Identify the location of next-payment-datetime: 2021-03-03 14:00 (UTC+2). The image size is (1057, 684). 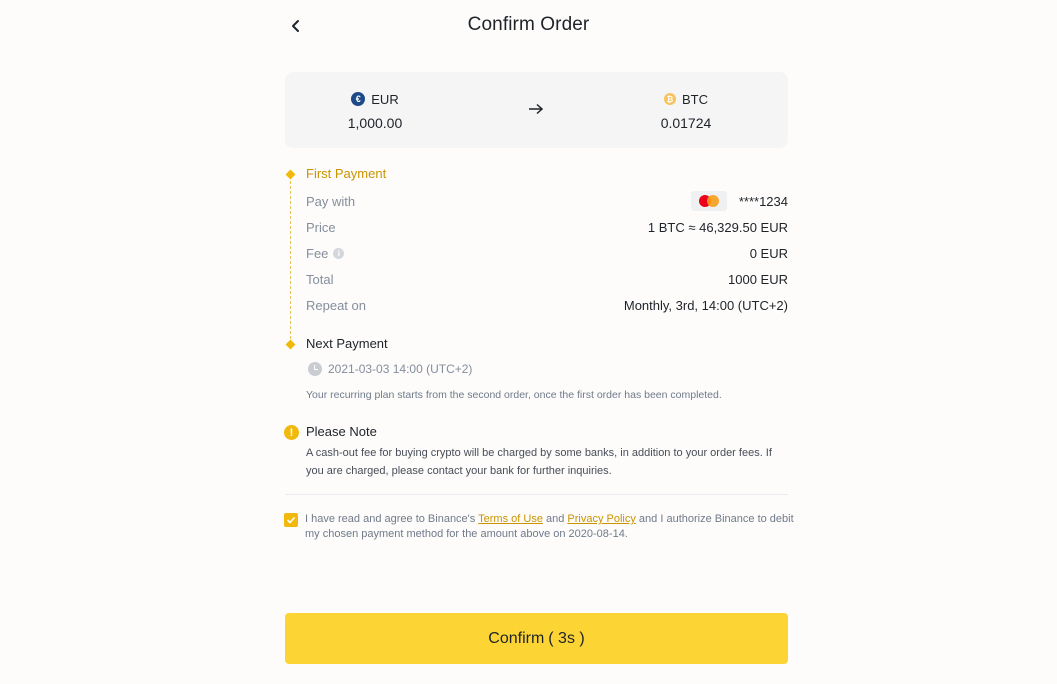
(400, 369).